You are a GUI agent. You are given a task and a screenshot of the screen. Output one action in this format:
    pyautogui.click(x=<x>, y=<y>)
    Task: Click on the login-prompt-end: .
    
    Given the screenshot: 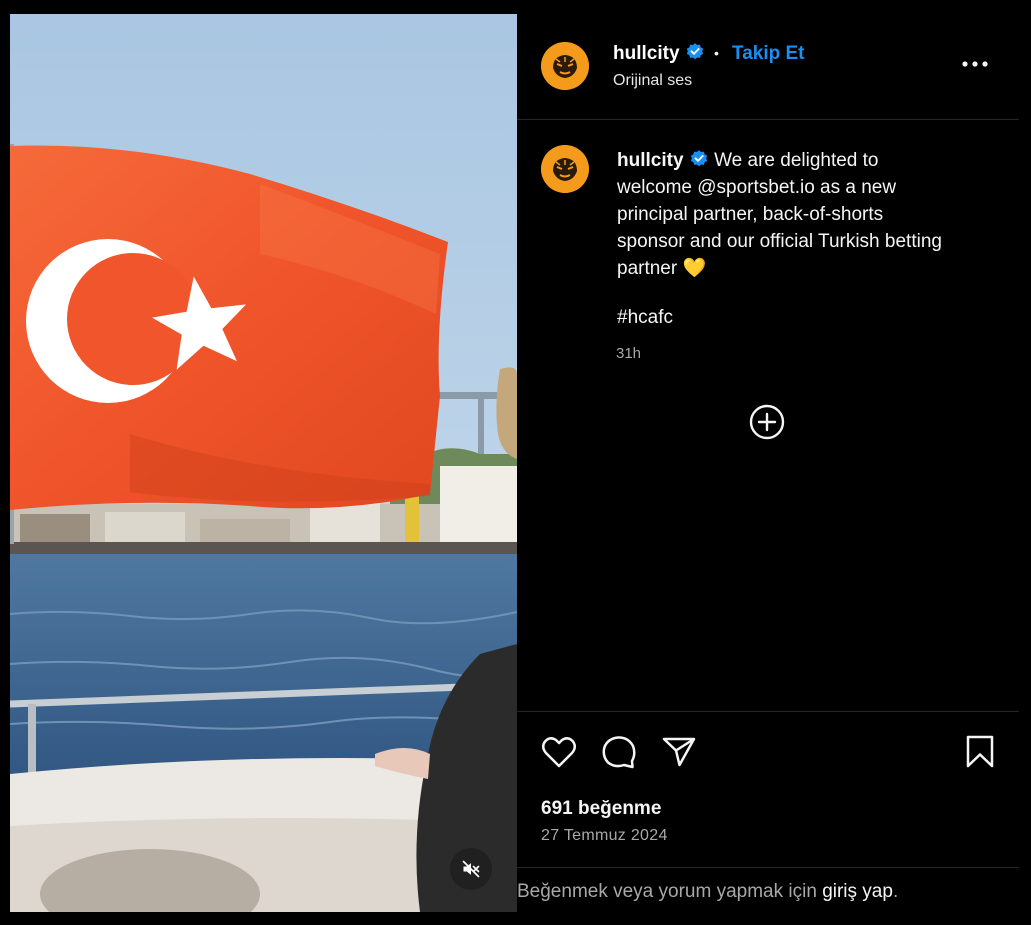 What is the action you would take?
    pyautogui.click(x=895, y=891)
    